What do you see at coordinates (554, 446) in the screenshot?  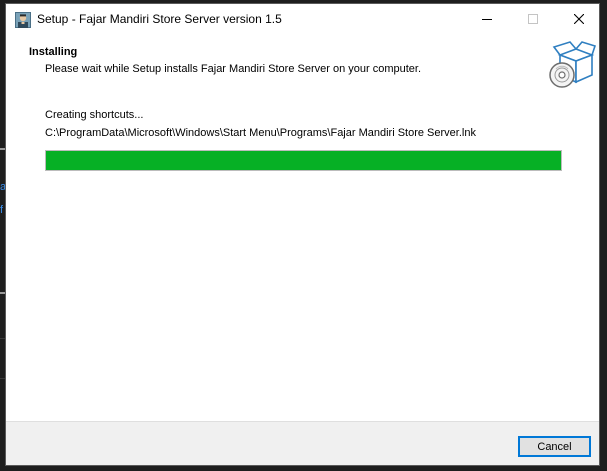 I see `cancel-button: Cancel` at bounding box center [554, 446].